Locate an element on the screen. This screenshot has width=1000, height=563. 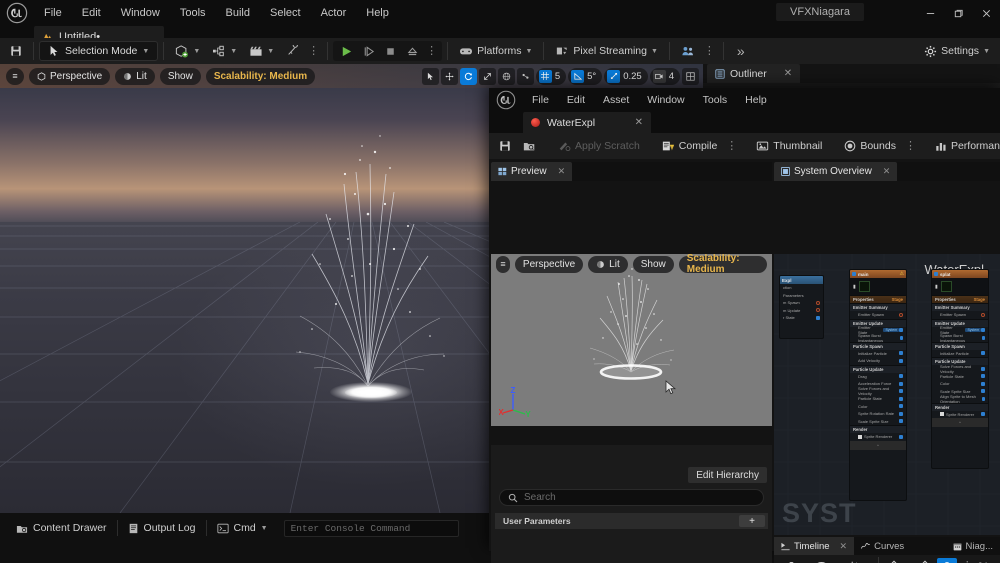
play-button is located at coordinates (346, 51).